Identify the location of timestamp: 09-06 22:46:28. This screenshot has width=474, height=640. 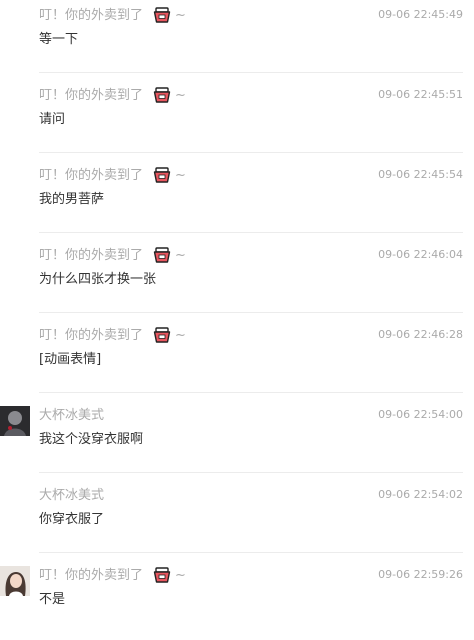
(420, 334).